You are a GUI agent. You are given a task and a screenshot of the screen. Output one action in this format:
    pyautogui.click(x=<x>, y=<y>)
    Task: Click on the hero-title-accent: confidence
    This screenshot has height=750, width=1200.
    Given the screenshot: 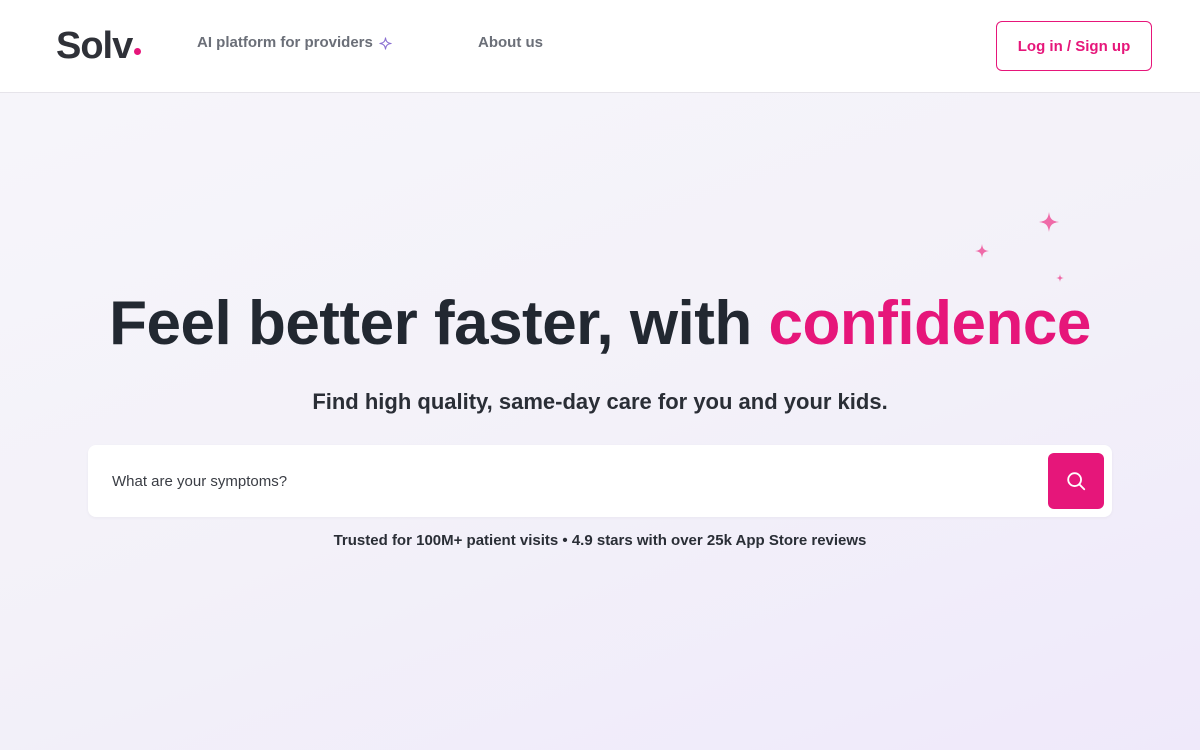 What is the action you would take?
    pyautogui.click(x=930, y=323)
    